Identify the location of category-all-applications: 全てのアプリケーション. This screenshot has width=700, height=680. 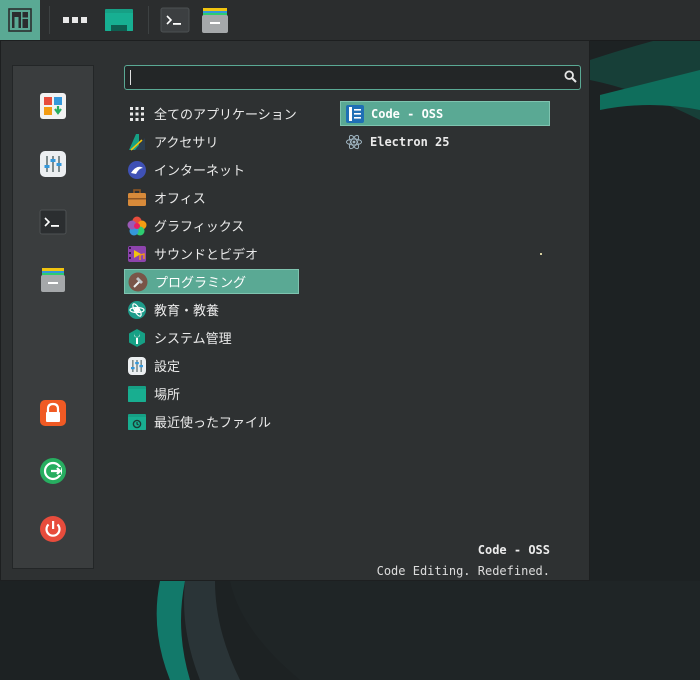
(211, 113).